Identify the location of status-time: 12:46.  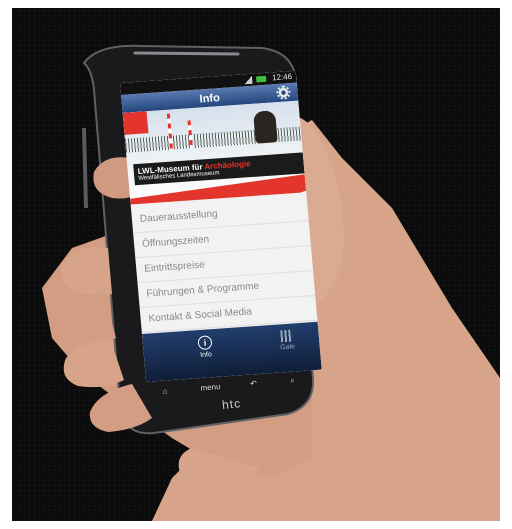
(282, 77).